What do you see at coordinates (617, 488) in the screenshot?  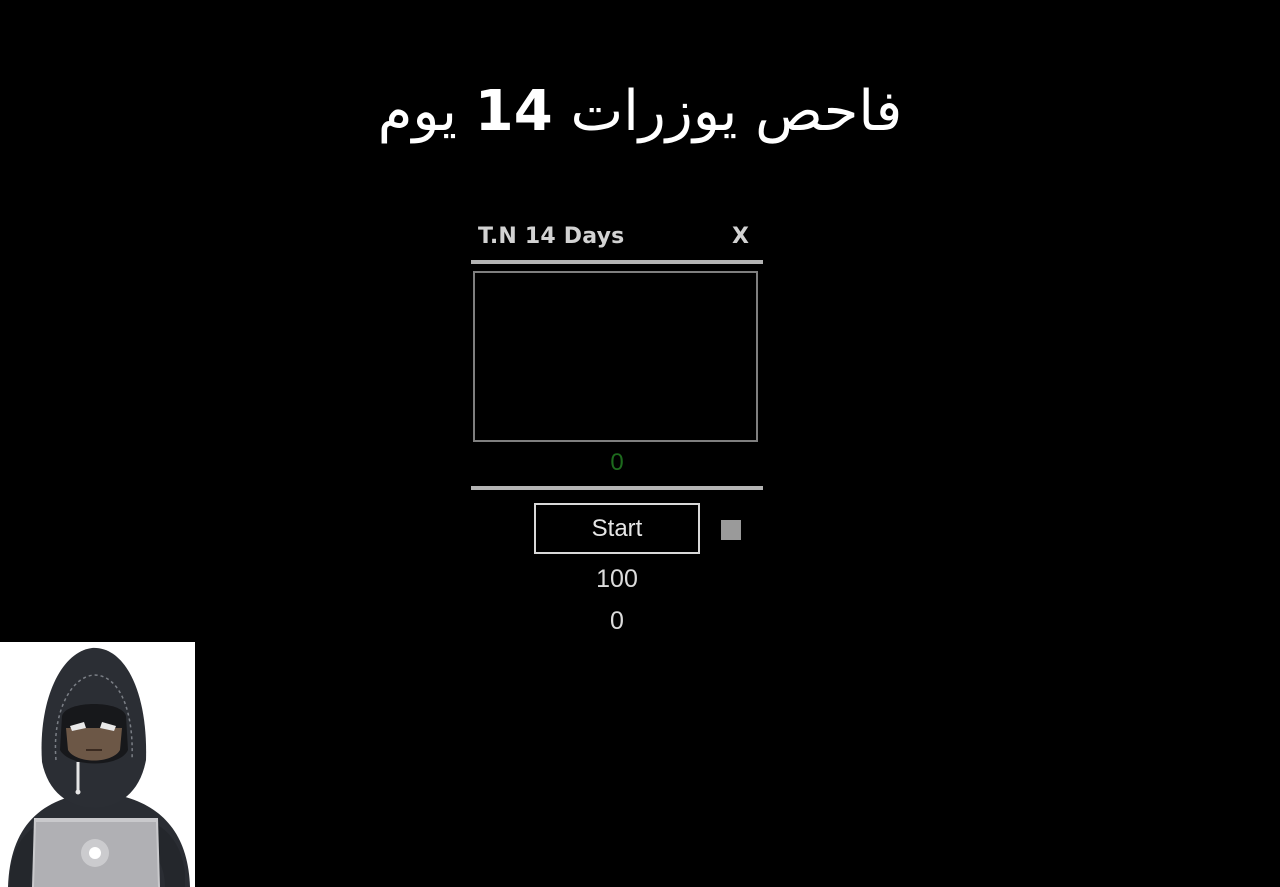 I see `bottom-divider` at bounding box center [617, 488].